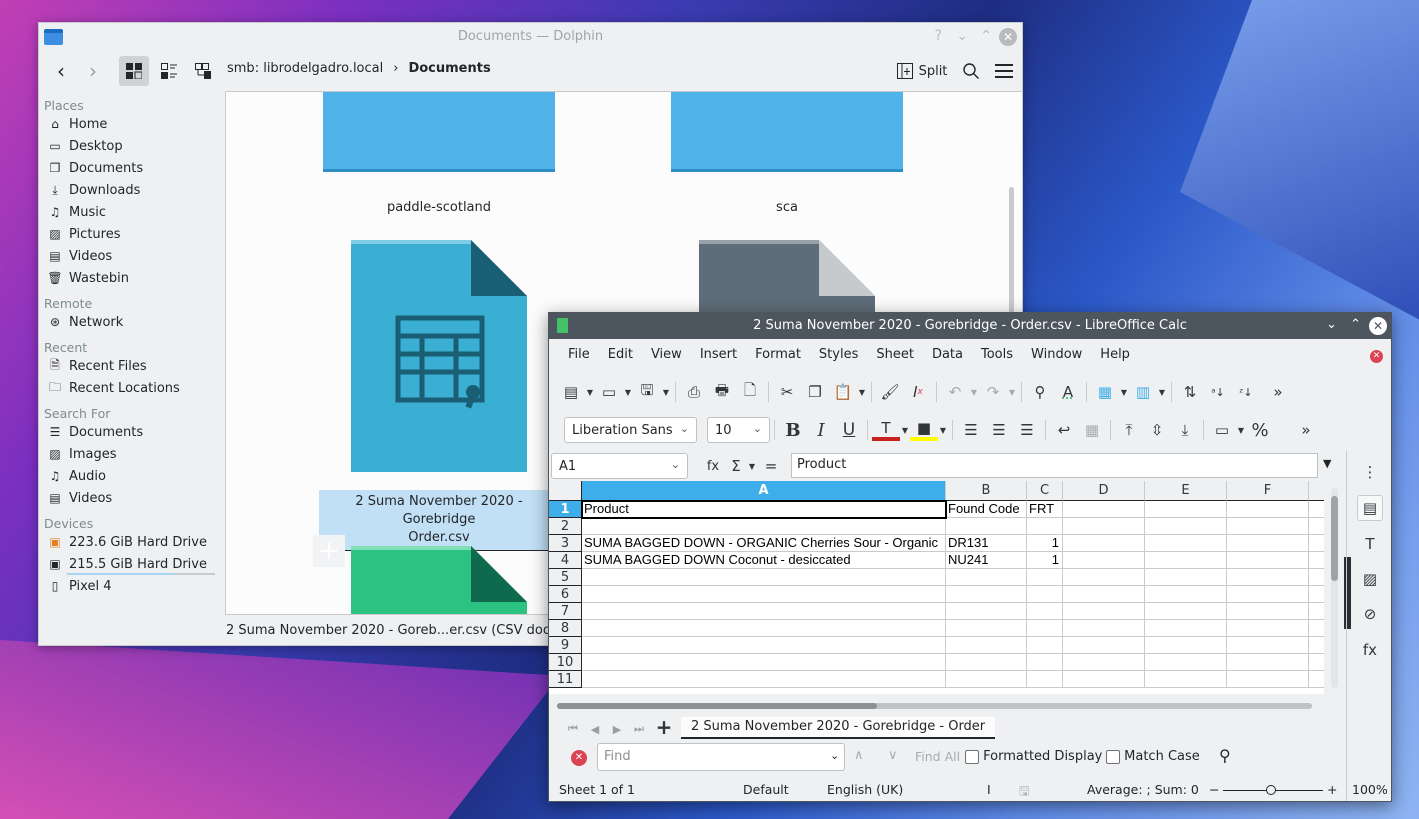 The width and height of the screenshot is (1419, 819). I want to click on breadcrumb-current: Documents, so click(449, 68).